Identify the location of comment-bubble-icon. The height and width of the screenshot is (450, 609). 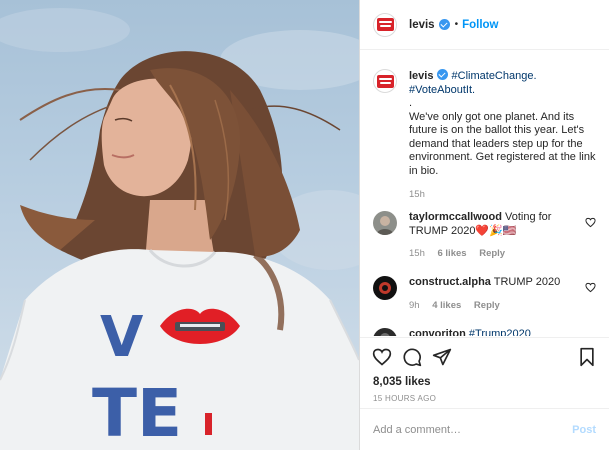
(412, 357).